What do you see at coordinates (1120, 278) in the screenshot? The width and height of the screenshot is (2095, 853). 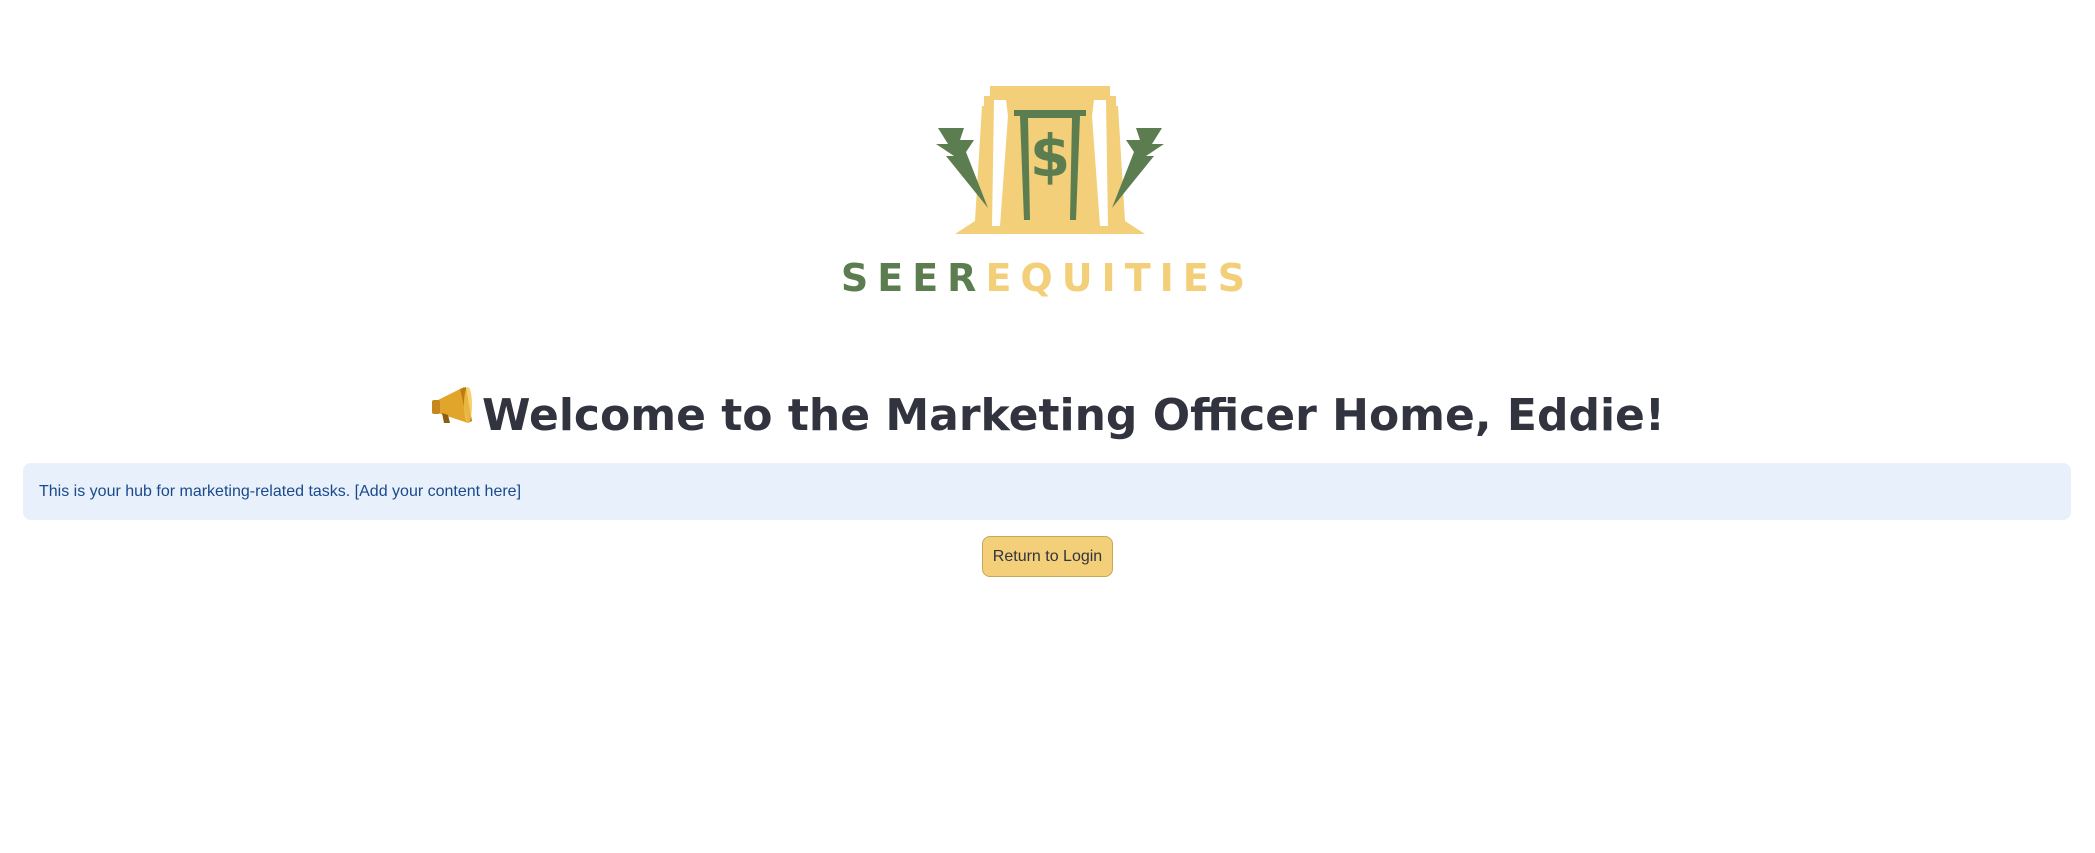 I see `logo-word-equities: EQUITIES` at bounding box center [1120, 278].